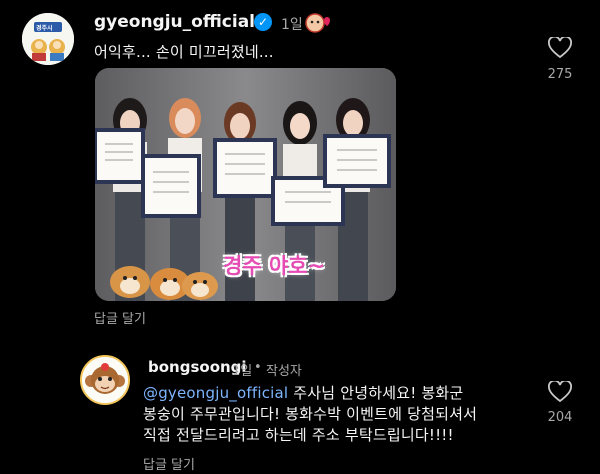 The width and height of the screenshot is (600, 474). Describe the element at coordinates (274, 266) in the screenshot. I see `image-caption: 경주 야호~` at that location.